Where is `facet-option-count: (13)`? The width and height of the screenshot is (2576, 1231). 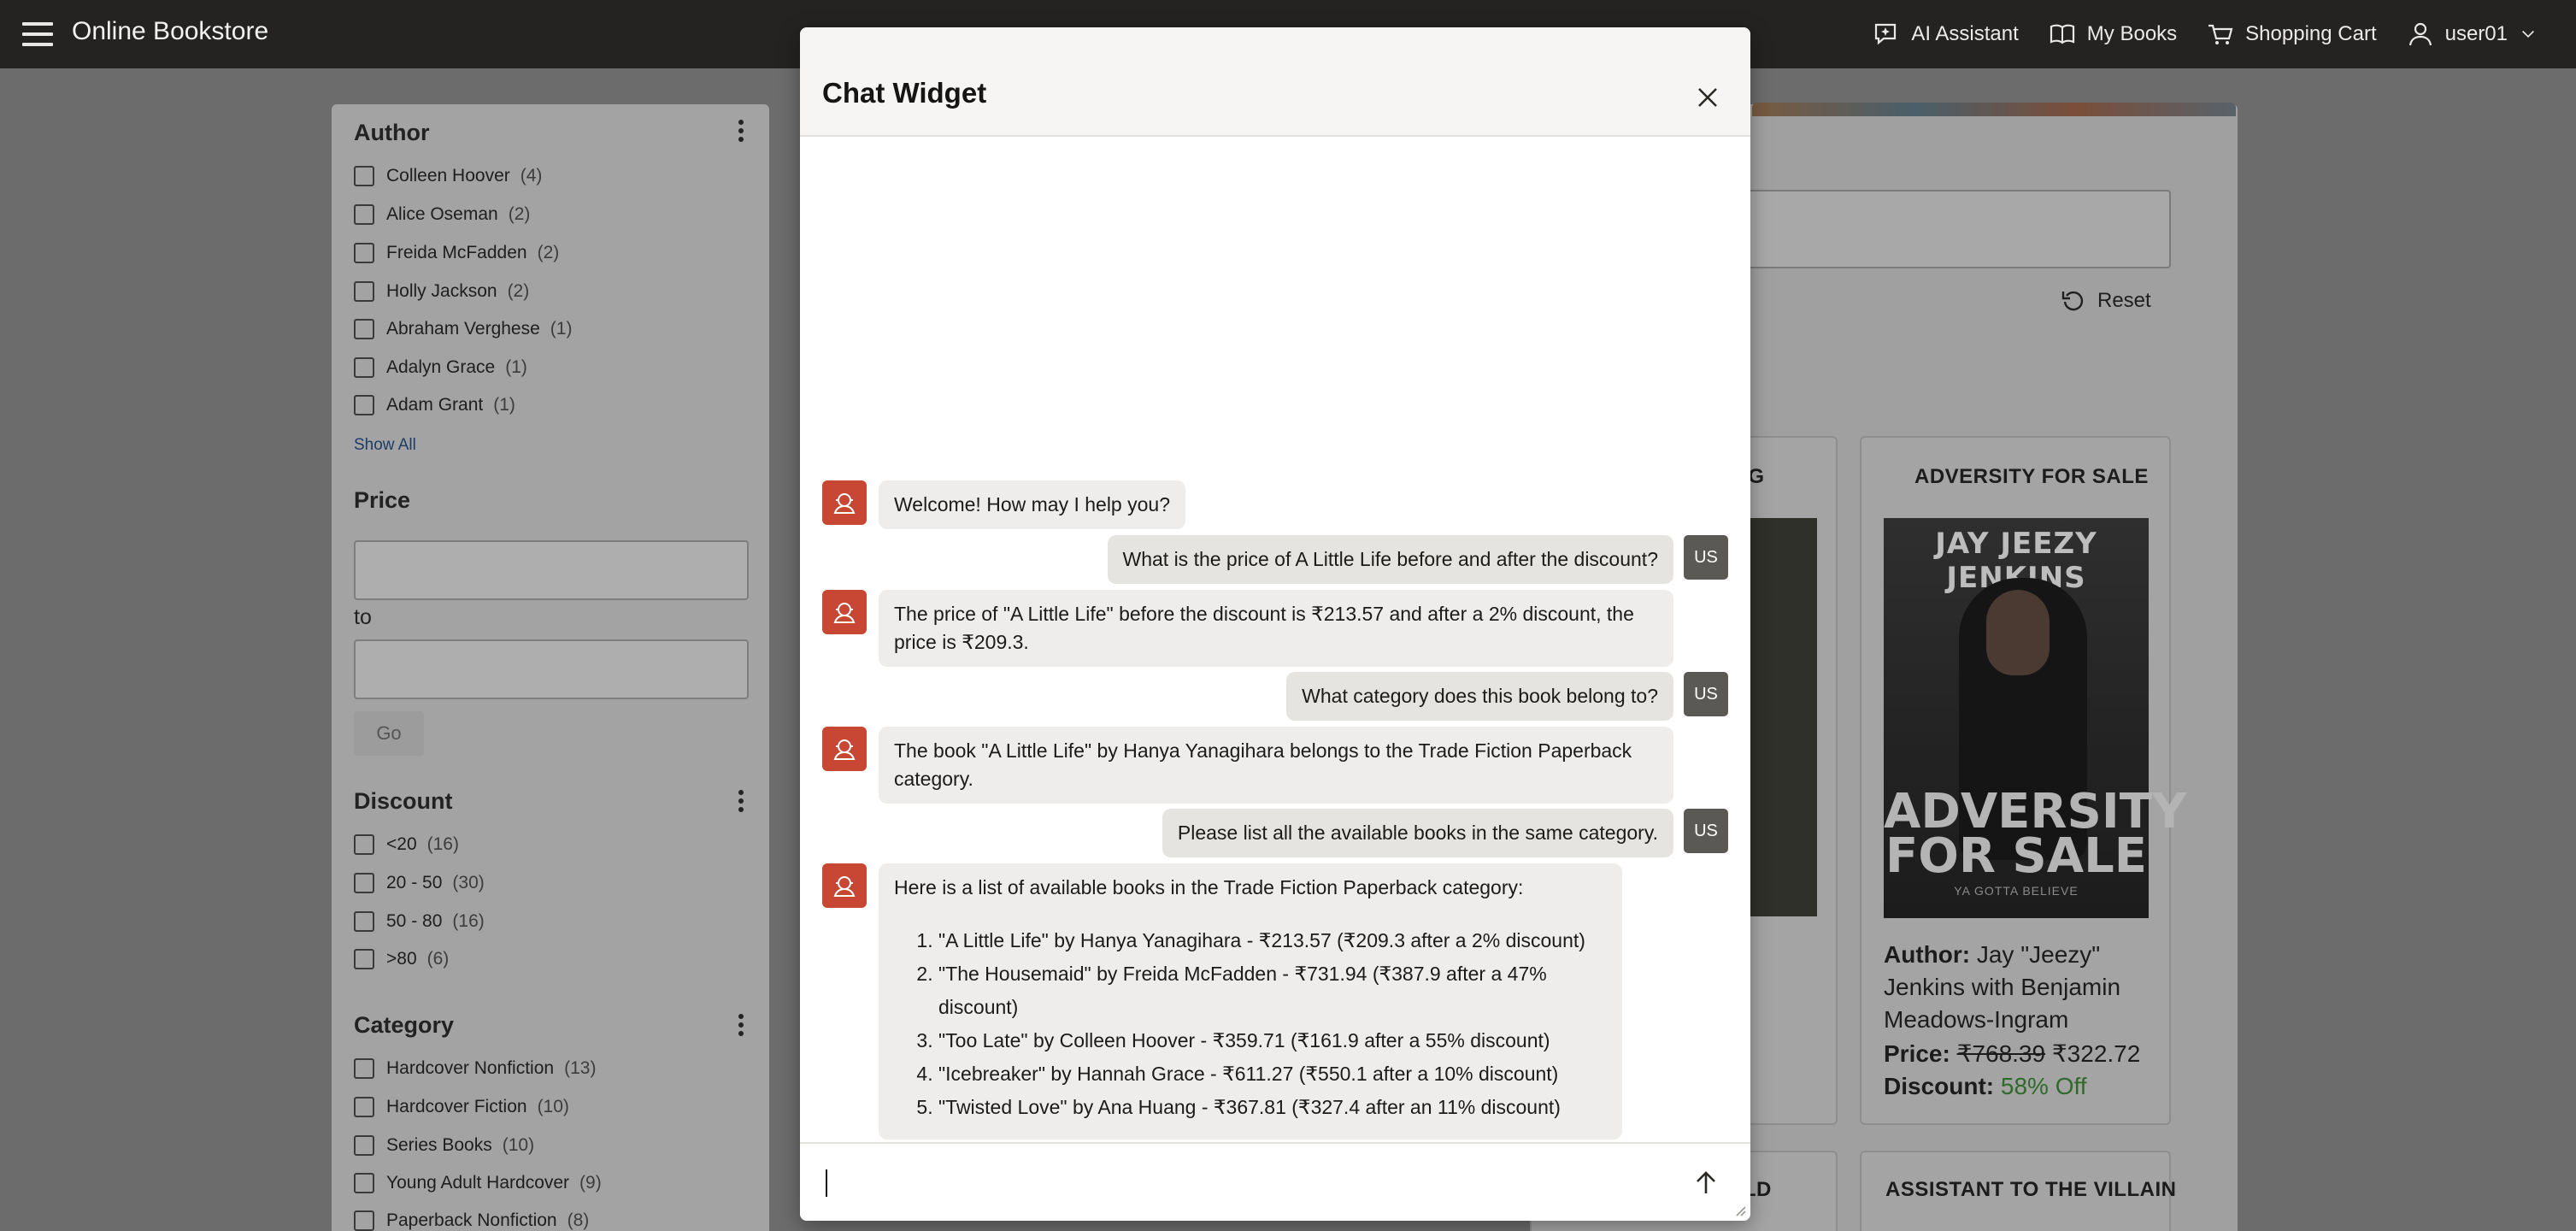 facet-option-count: (13) is located at coordinates (580, 1068).